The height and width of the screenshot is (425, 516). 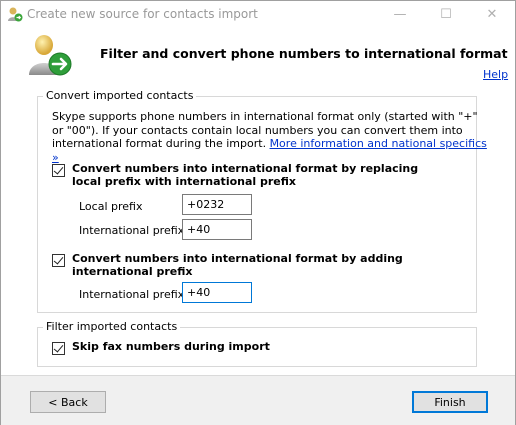 I want to click on local-prefix-input, so click(x=217, y=204).